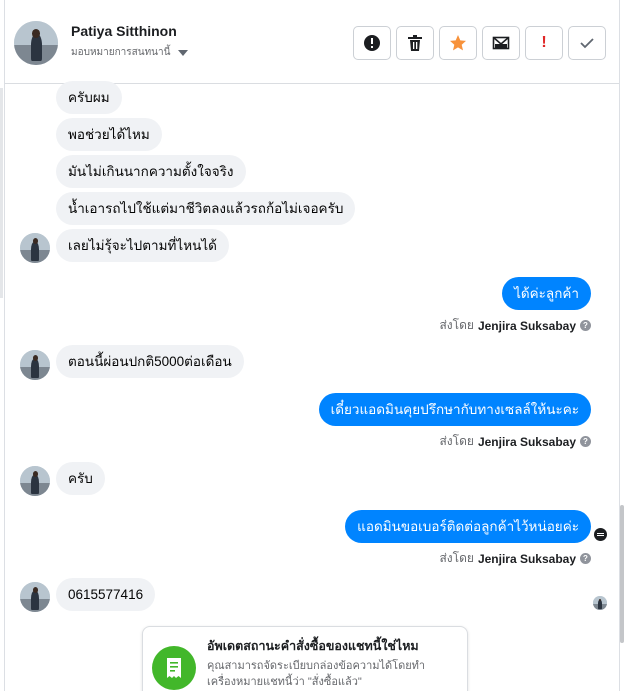 Image resolution: width=624 pixels, height=691 pixels. I want to click on star-button, so click(458, 43).